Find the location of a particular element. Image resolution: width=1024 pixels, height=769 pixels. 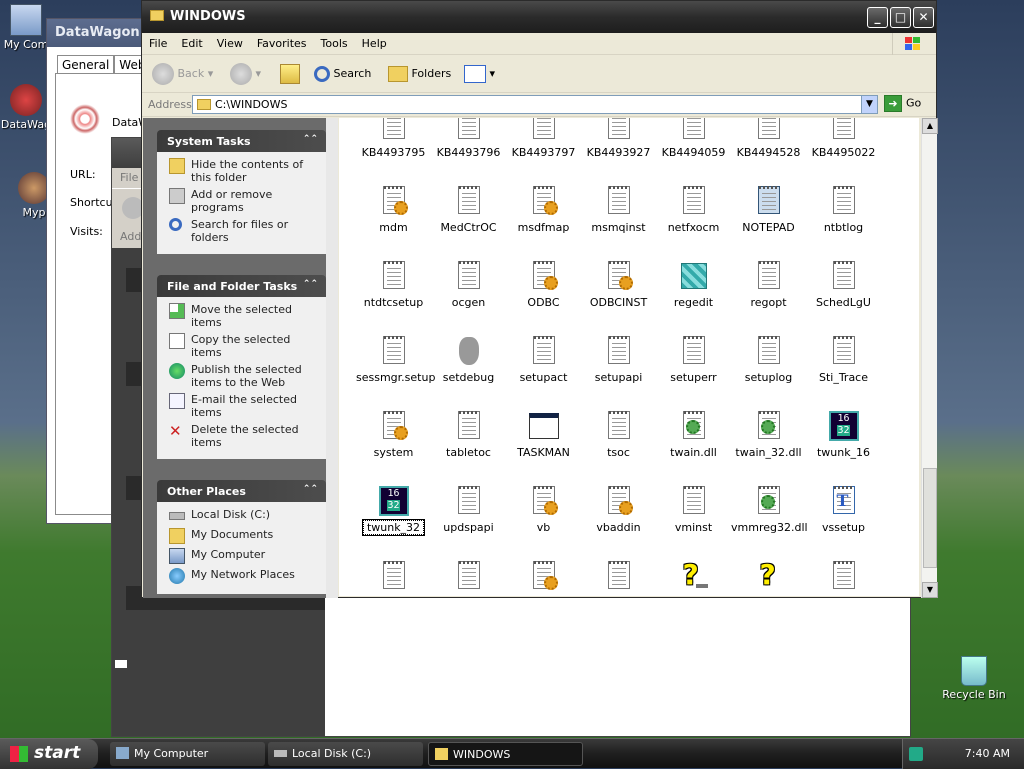

task-delete: ✕ Delete the selected items is located at coordinates (243, 436).